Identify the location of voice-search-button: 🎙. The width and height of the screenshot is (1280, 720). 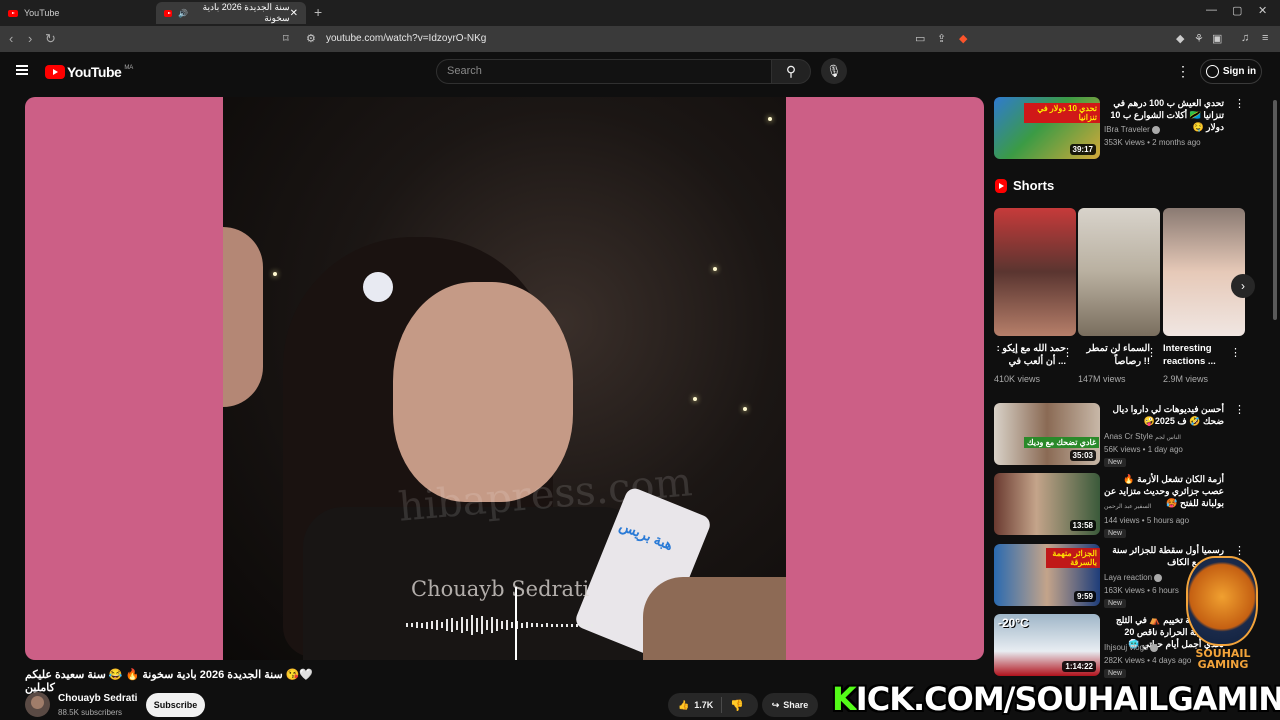
(834, 71).